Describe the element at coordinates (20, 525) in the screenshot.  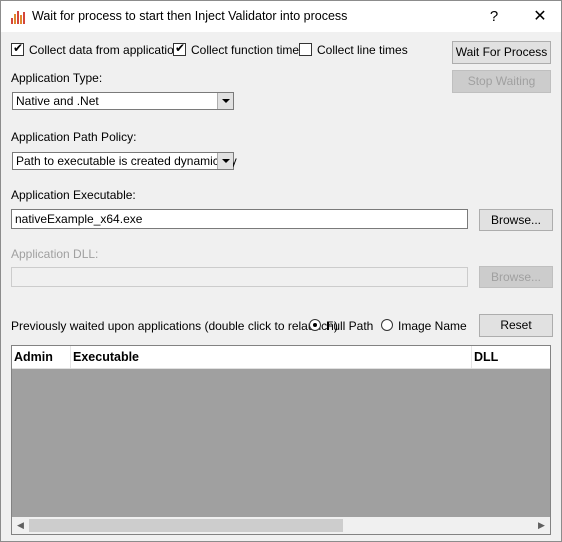
I see `scroll-left-icon: ◀` at that location.